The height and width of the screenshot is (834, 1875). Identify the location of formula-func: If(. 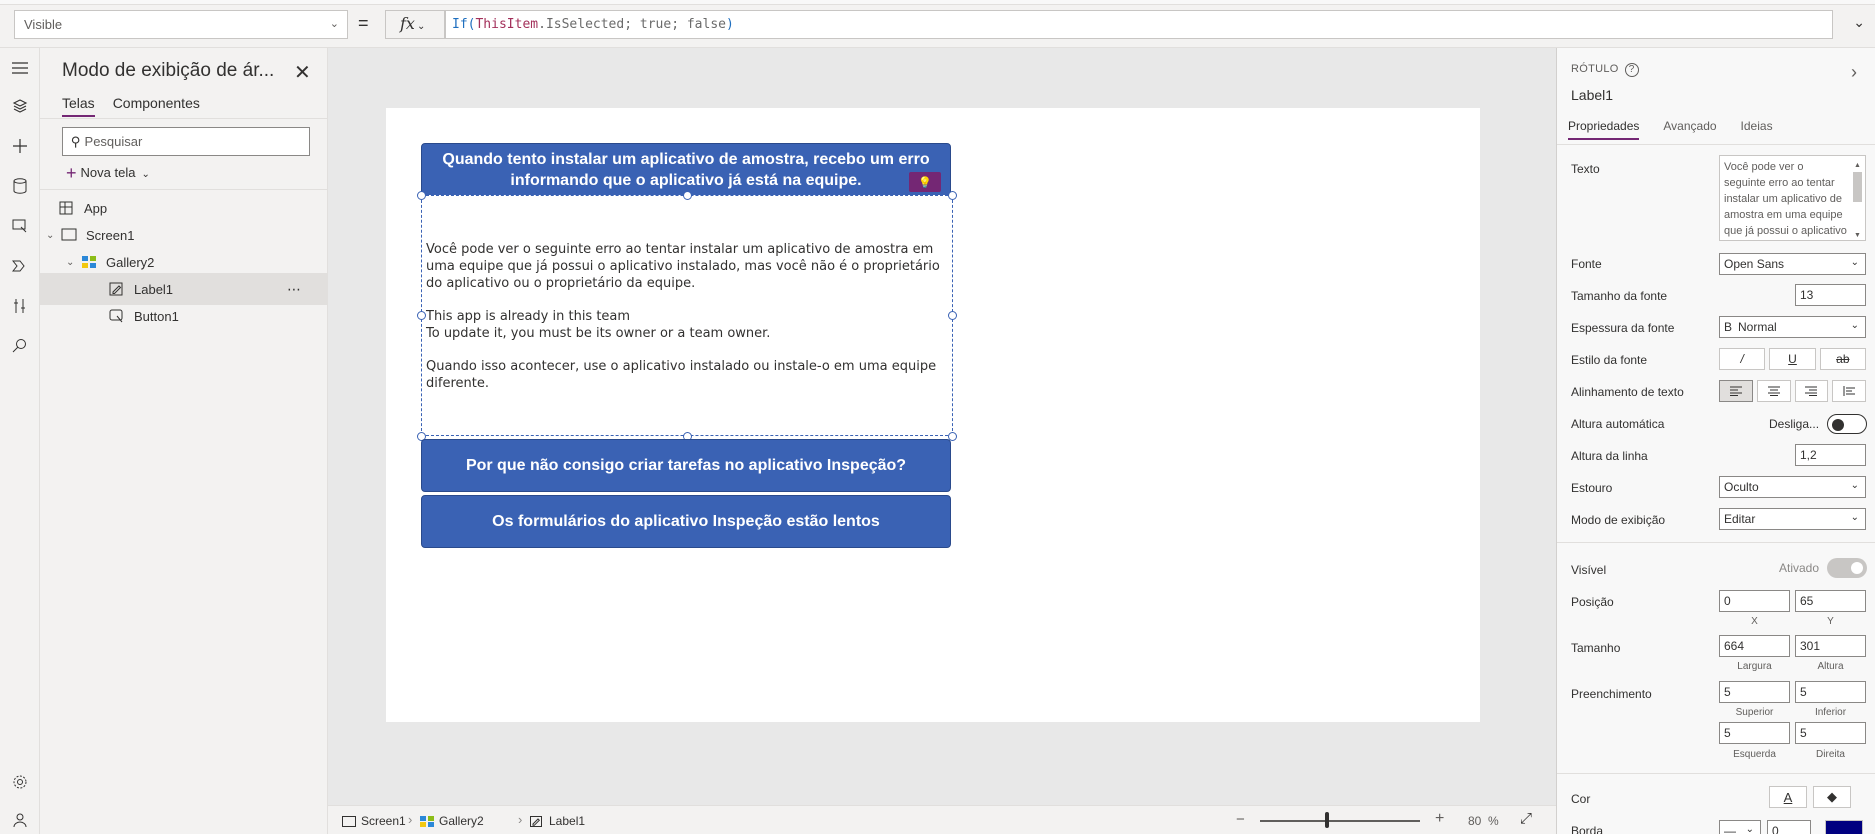
(464, 24).